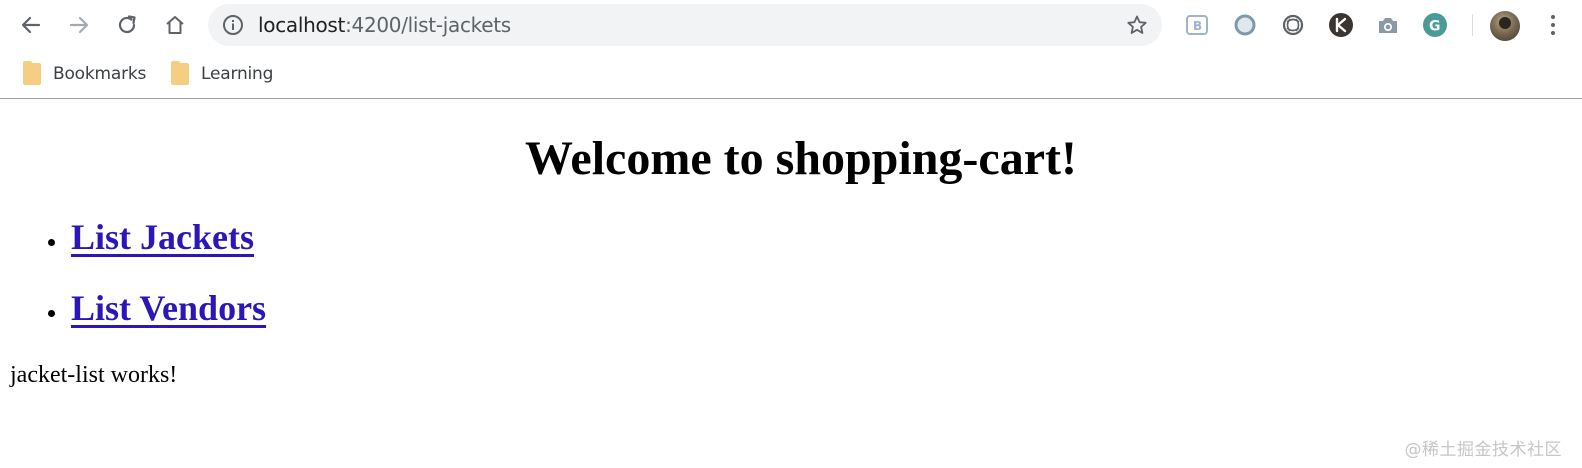 The width and height of the screenshot is (1582, 468). What do you see at coordinates (1505, 26) in the screenshot?
I see `profile-avatar` at bounding box center [1505, 26].